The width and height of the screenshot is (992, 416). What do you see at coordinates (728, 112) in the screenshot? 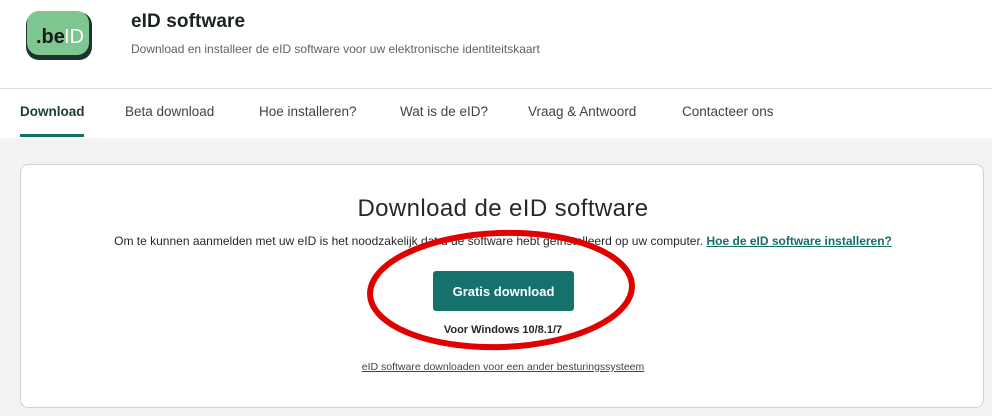
I see `tab-contacteer-ons: Contacteer ons` at bounding box center [728, 112].